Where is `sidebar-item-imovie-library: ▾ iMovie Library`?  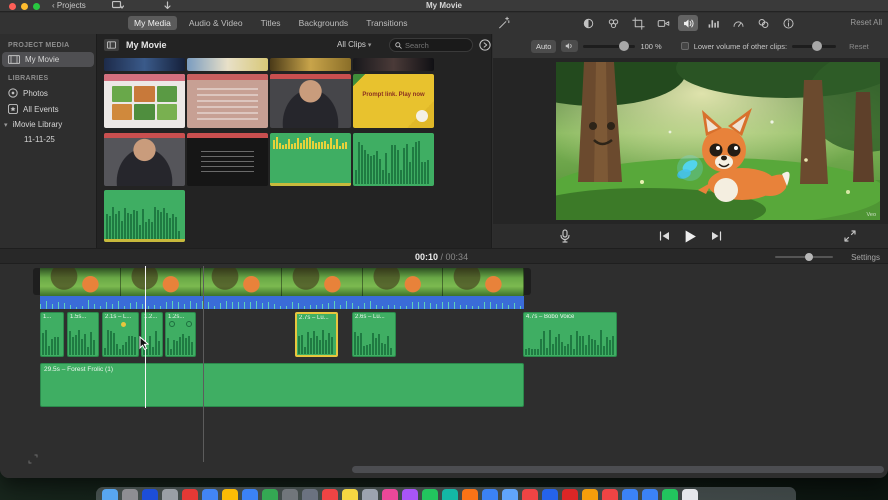
sidebar-item-imovie-library: ▾ iMovie Library is located at coordinates (48, 124).